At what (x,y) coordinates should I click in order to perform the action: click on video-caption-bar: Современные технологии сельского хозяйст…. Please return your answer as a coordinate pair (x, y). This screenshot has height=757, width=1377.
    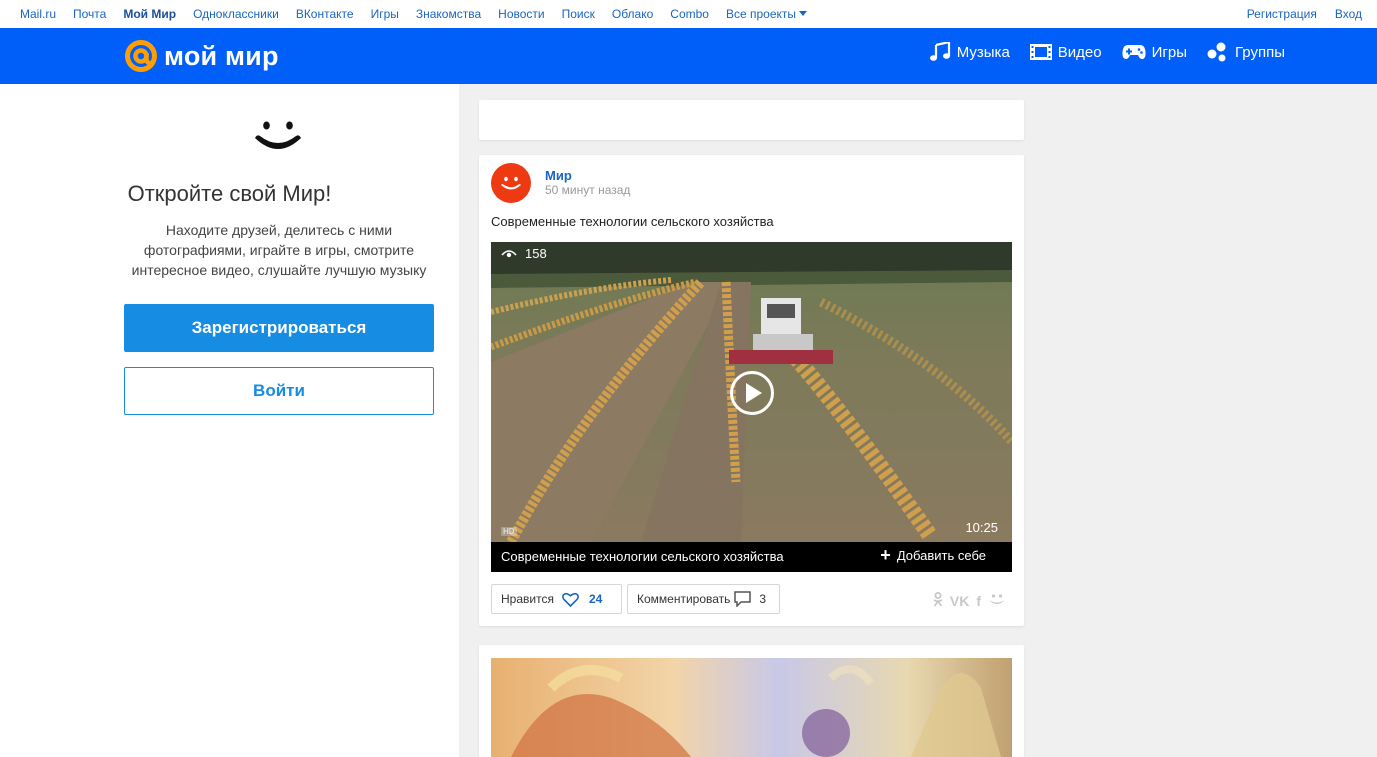
    Looking at the image, I should click on (751, 557).